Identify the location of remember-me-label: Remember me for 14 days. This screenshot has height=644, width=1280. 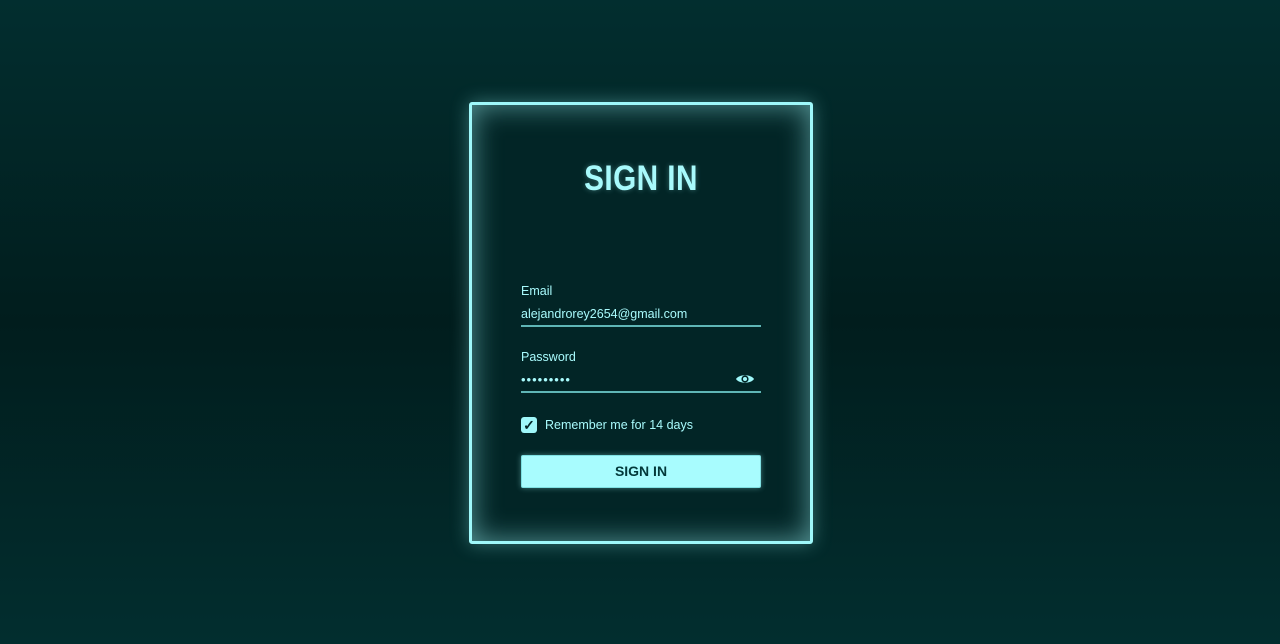
(619, 425).